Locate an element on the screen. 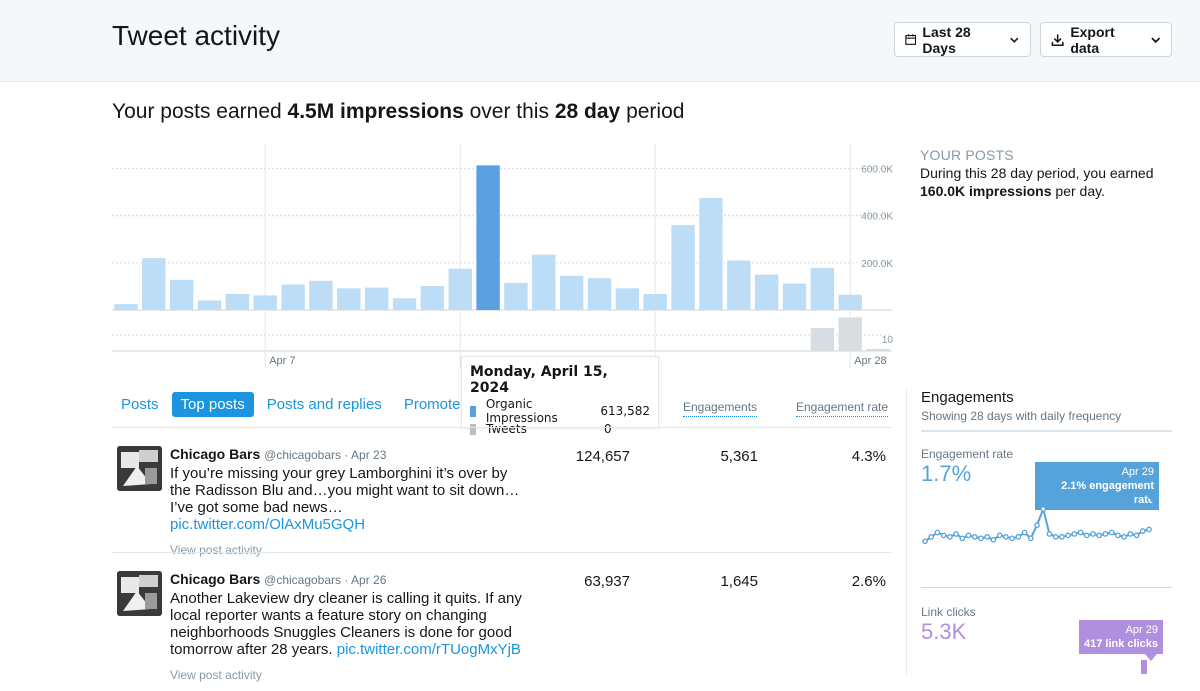 Image resolution: width=1200 pixels, height=691 pixels. tab-posts-and-replies: Posts and replies is located at coordinates (324, 404).